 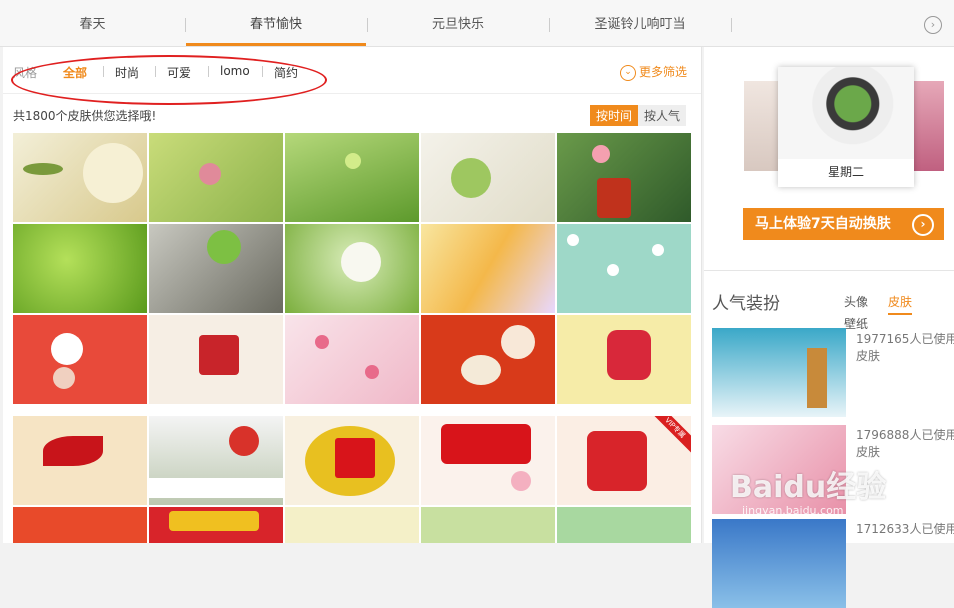 I want to click on more-filter-label: 更多筛选, so click(x=663, y=72).